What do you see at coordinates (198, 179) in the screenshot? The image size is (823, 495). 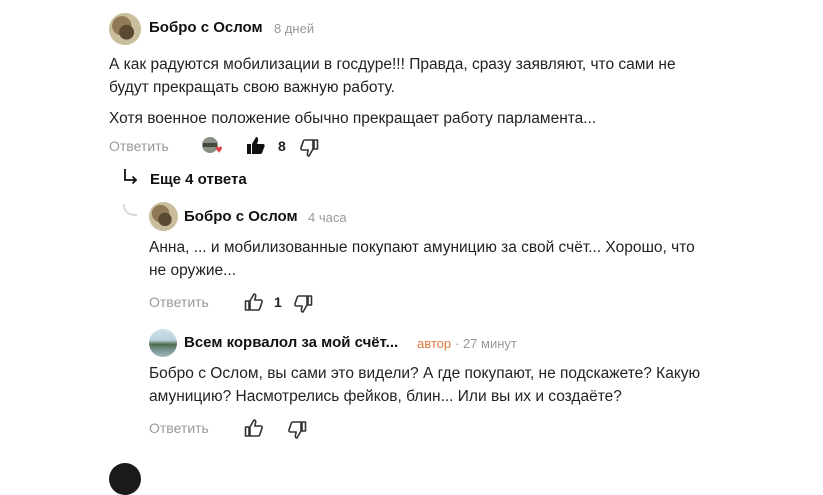 I see `more-replies-button: Еще 4 ответа` at bounding box center [198, 179].